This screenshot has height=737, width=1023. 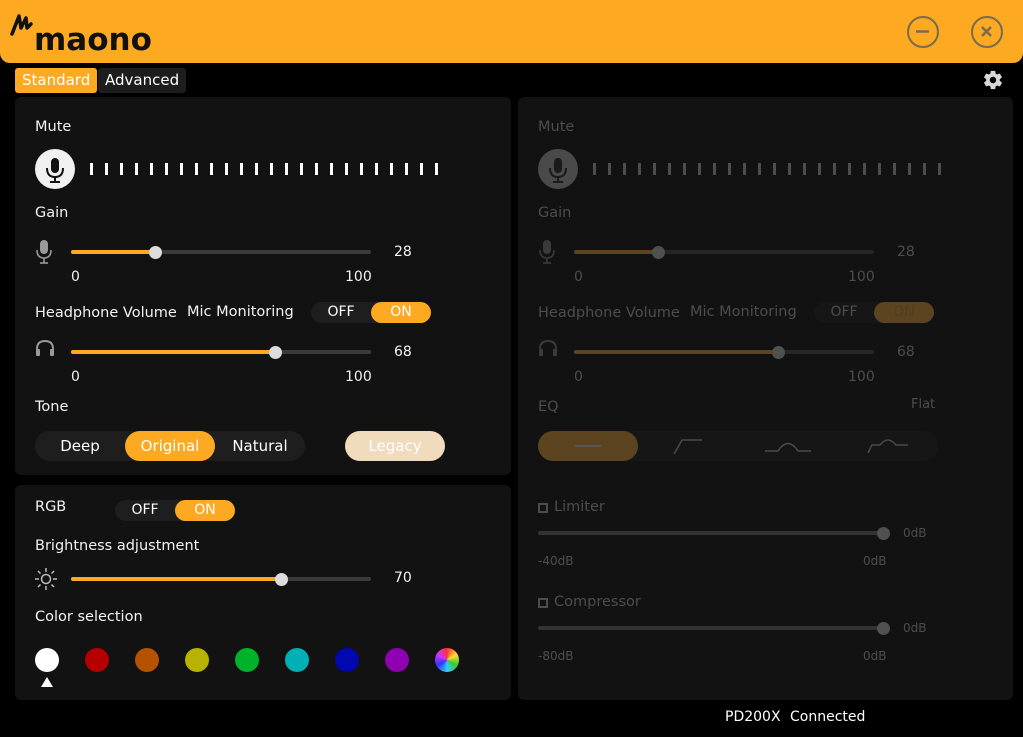 What do you see at coordinates (221, 252) in the screenshot?
I see `gain-slider` at bounding box center [221, 252].